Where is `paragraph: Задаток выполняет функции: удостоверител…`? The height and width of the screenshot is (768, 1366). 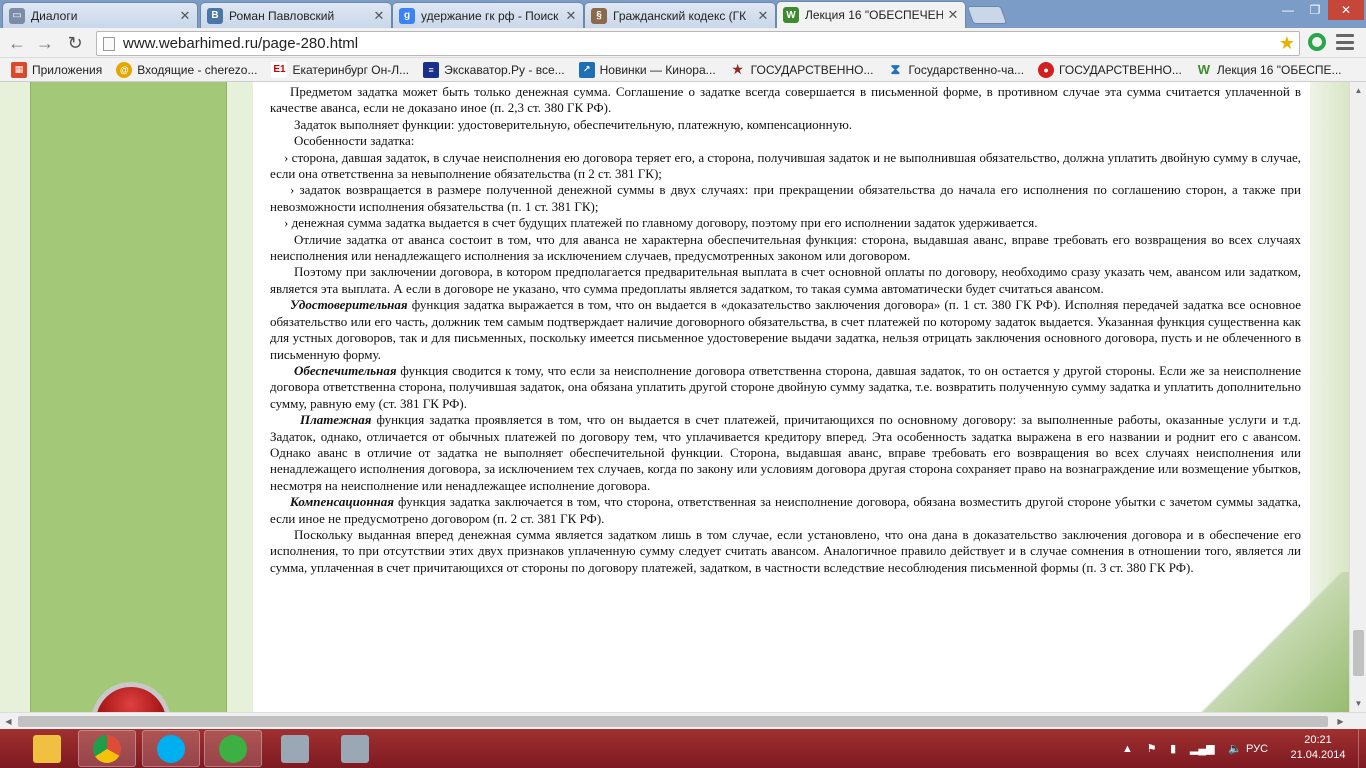 paragraph: Задаток выполняет функции: удостоверител… is located at coordinates (573, 124).